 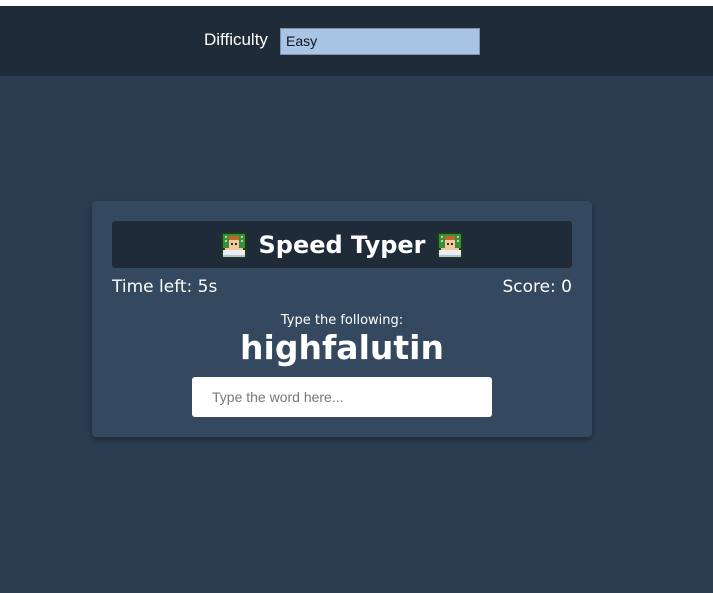 What do you see at coordinates (342, 347) in the screenshot?
I see `target-word: highfalutin` at bounding box center [342, 347].